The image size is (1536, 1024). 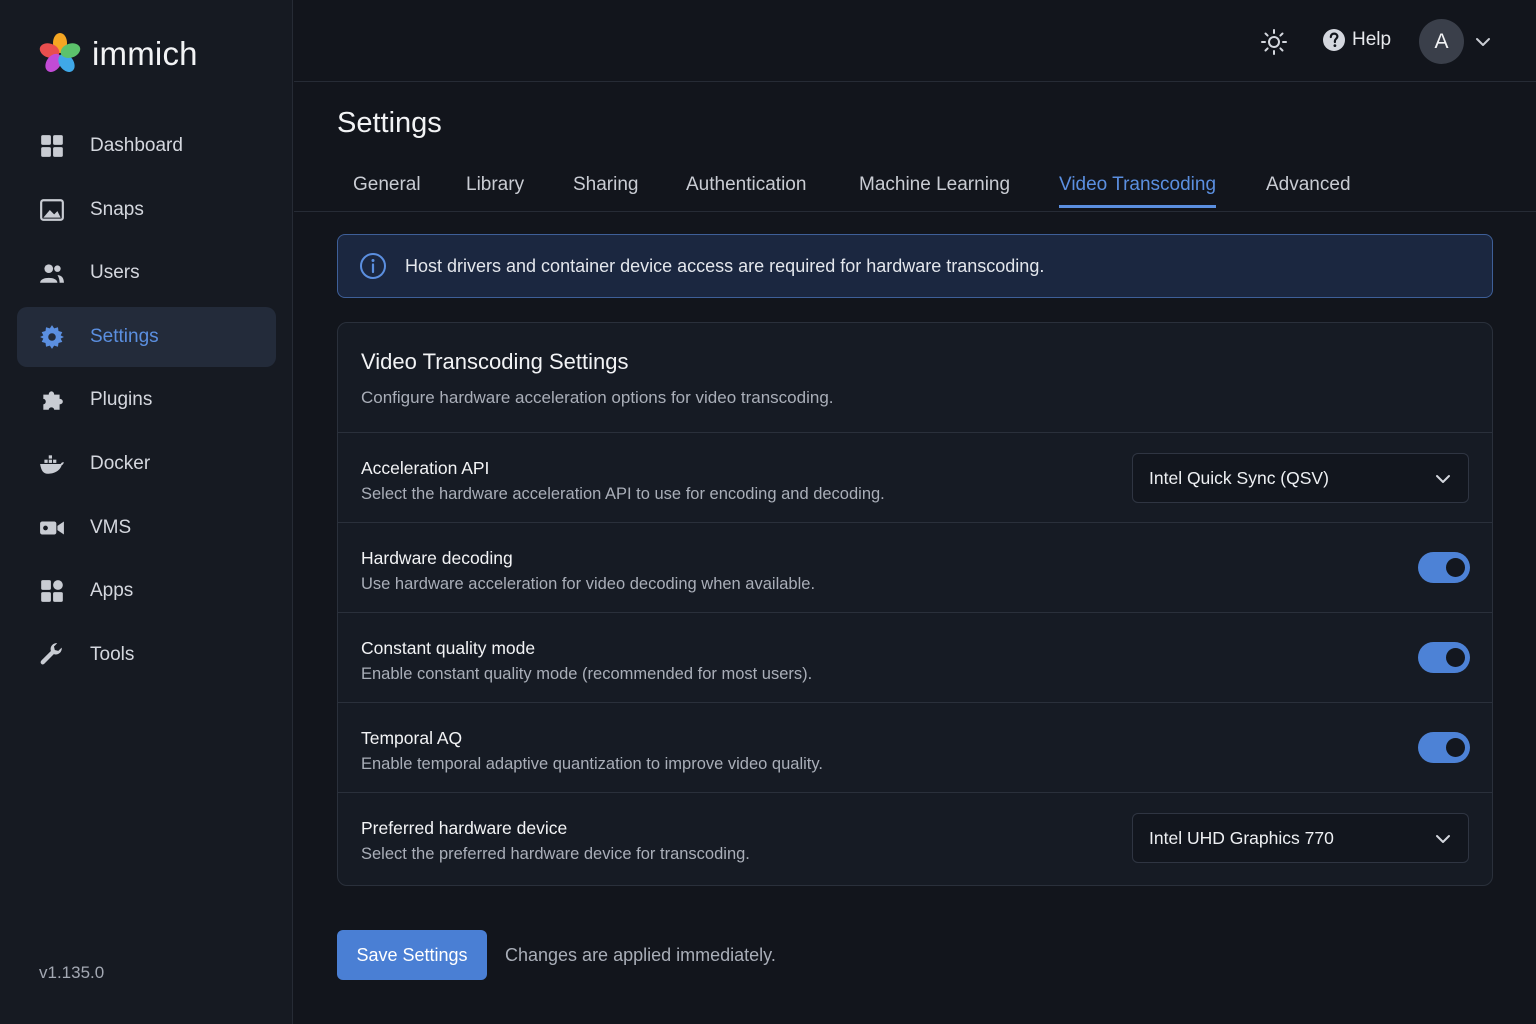 I want to click on sidebar-item-dashboard: Dashboard, so click(x=146, y=146).